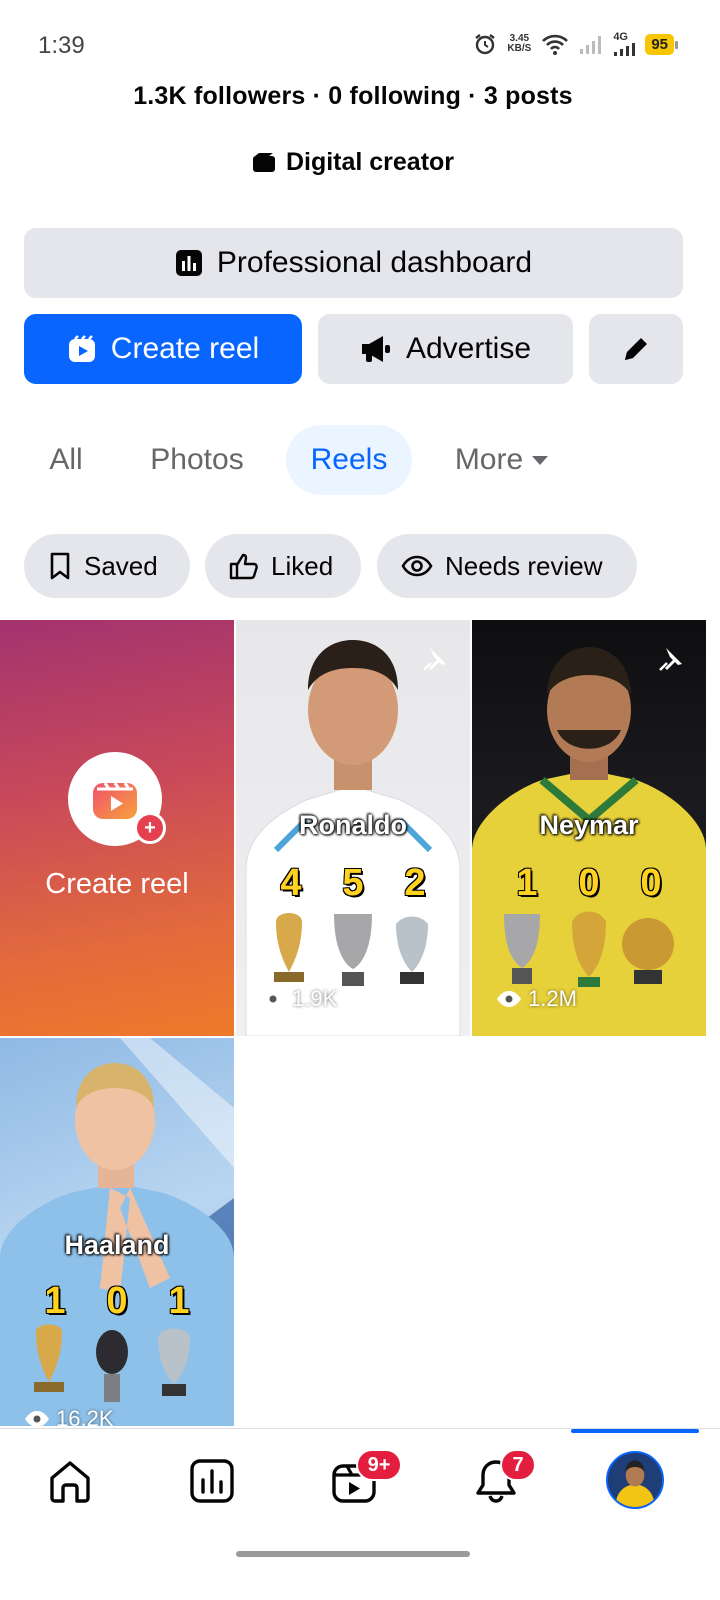  Describe the element at coordinates (375, 349) in the screenshot. I see `megaphone-icon` at that location.